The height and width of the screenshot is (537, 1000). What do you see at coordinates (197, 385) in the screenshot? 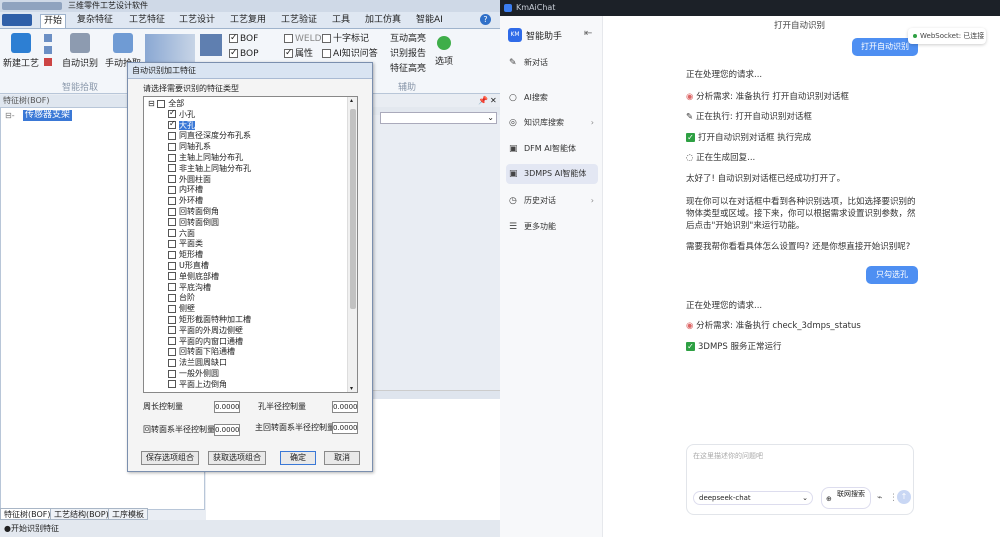
I see `feature-list-item: 平面上边倒角` at bounding box center [197, 385].